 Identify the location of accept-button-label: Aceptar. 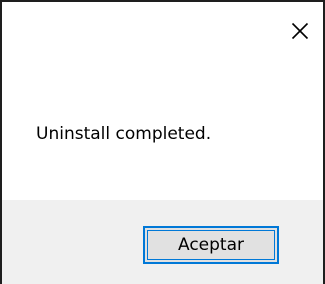
(211, 245).